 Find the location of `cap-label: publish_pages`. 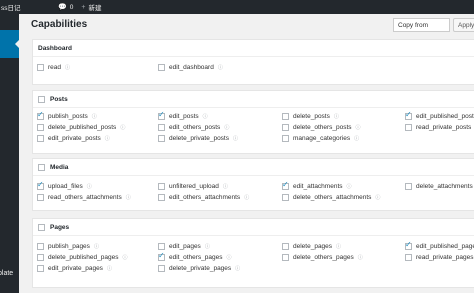

cap-label: publish_pages is located at coordinates (69, 246).